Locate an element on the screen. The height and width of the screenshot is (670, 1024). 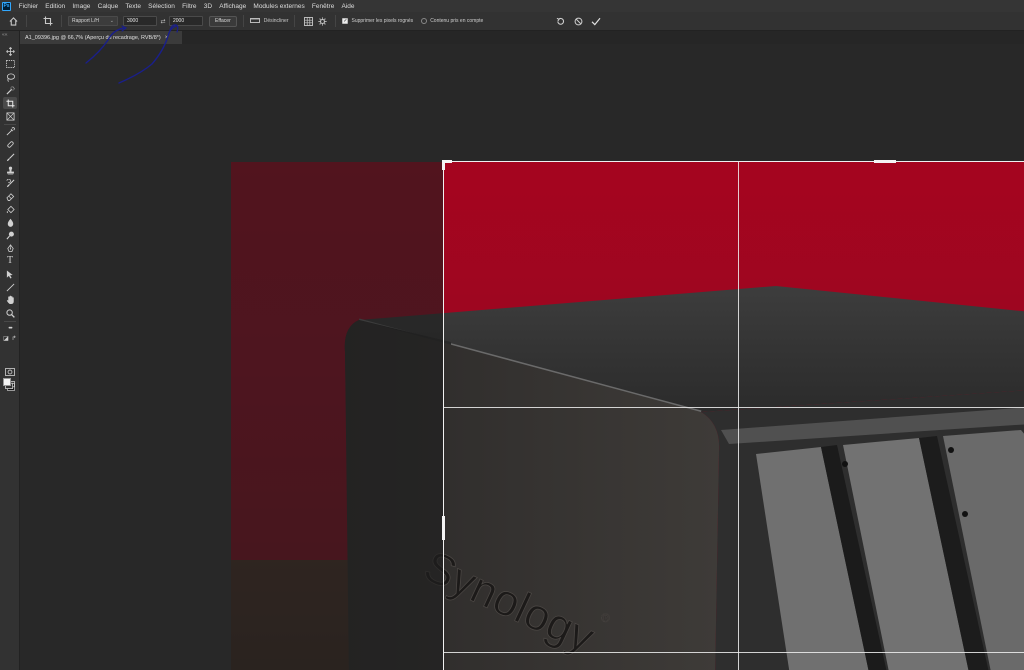
menu-modules-externes: Modules externes is located at coordinates (279, 6).